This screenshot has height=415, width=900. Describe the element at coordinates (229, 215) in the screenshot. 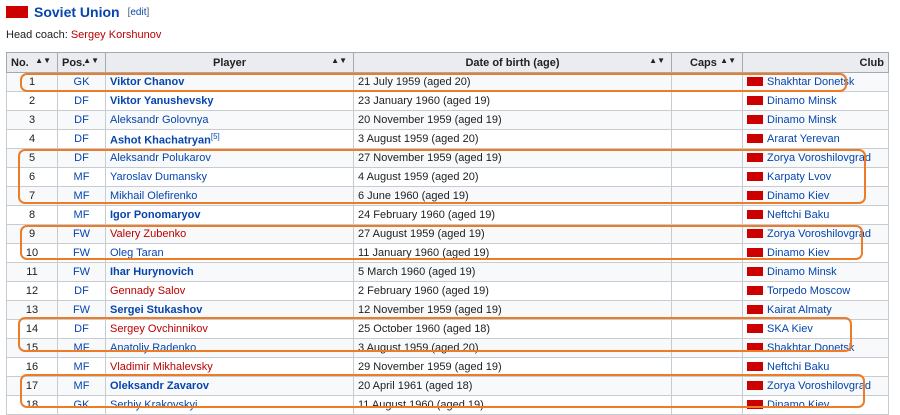

I see `player-name-cell: Igor Ponomaryov` at that location.